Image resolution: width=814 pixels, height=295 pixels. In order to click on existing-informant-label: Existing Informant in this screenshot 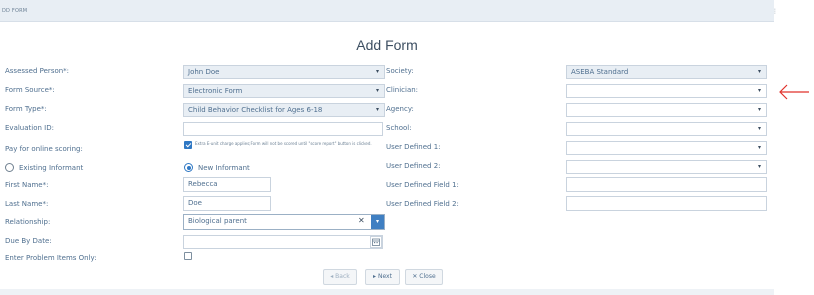, I will do `click(51, 168)`.